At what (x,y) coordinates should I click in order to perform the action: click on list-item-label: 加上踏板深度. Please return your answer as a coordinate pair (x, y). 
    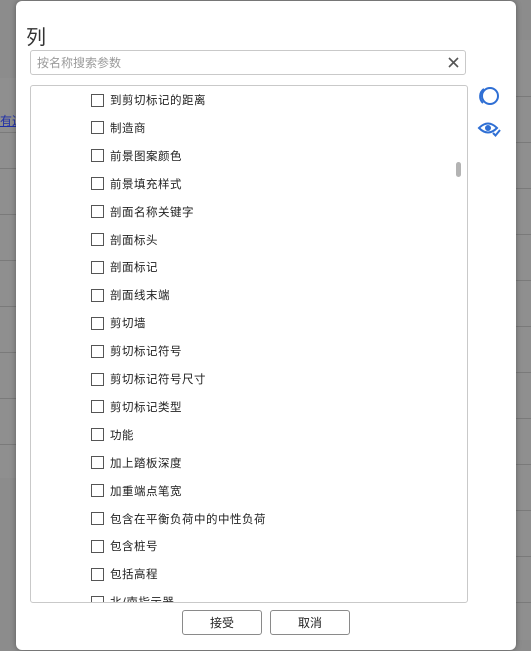
    Looking at the image, I should click on (146, 462).